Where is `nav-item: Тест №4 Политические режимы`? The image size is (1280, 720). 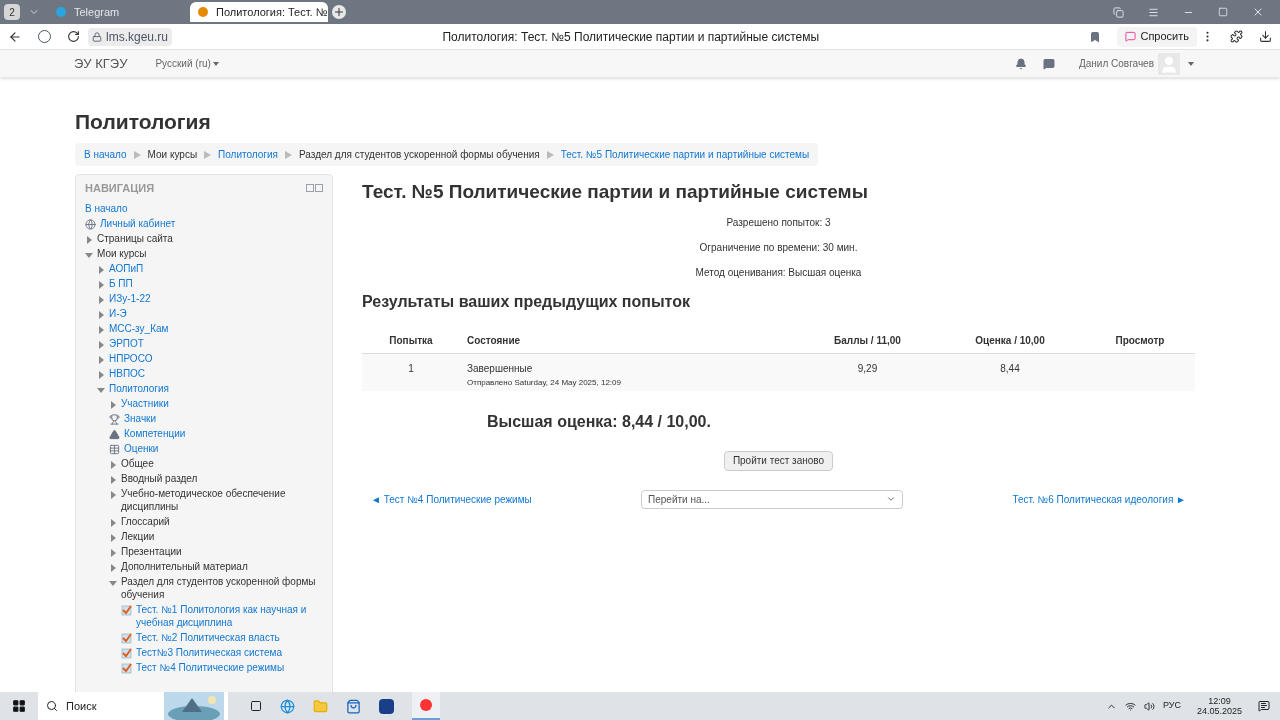
nav-item: Тест №4 Политические режимы is located at coordinates (210, 667).